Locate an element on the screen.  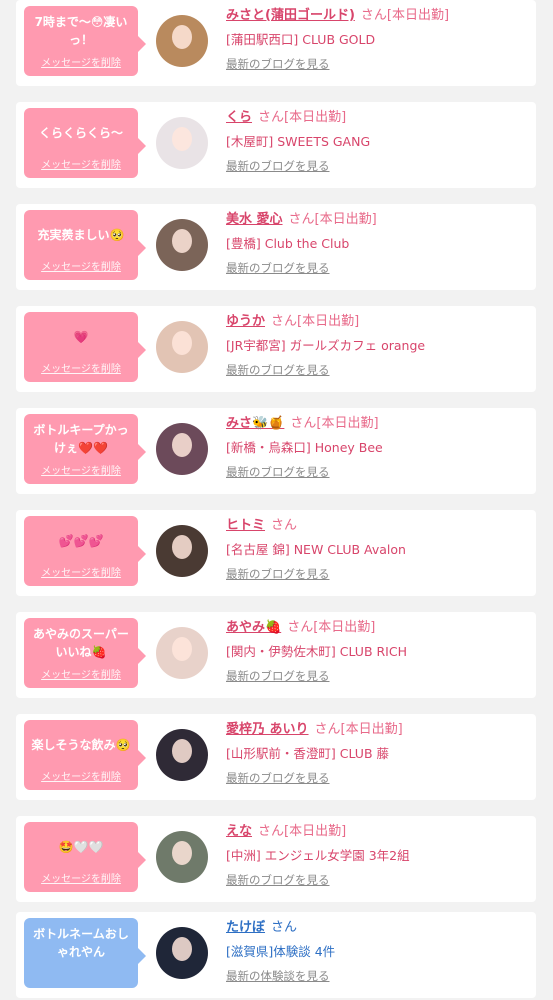
cast-name-link: くら is located at coordinates (239, 117).